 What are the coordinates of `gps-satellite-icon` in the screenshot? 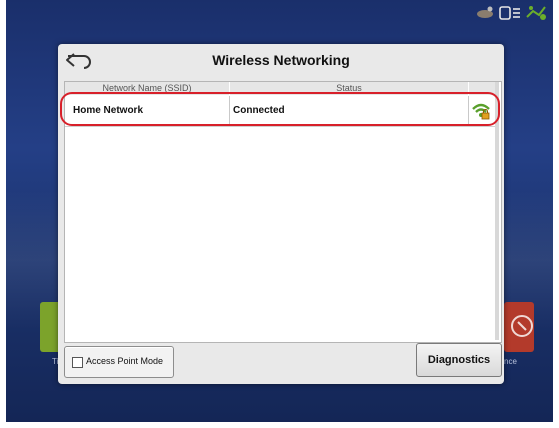 It's located at (485, 15).